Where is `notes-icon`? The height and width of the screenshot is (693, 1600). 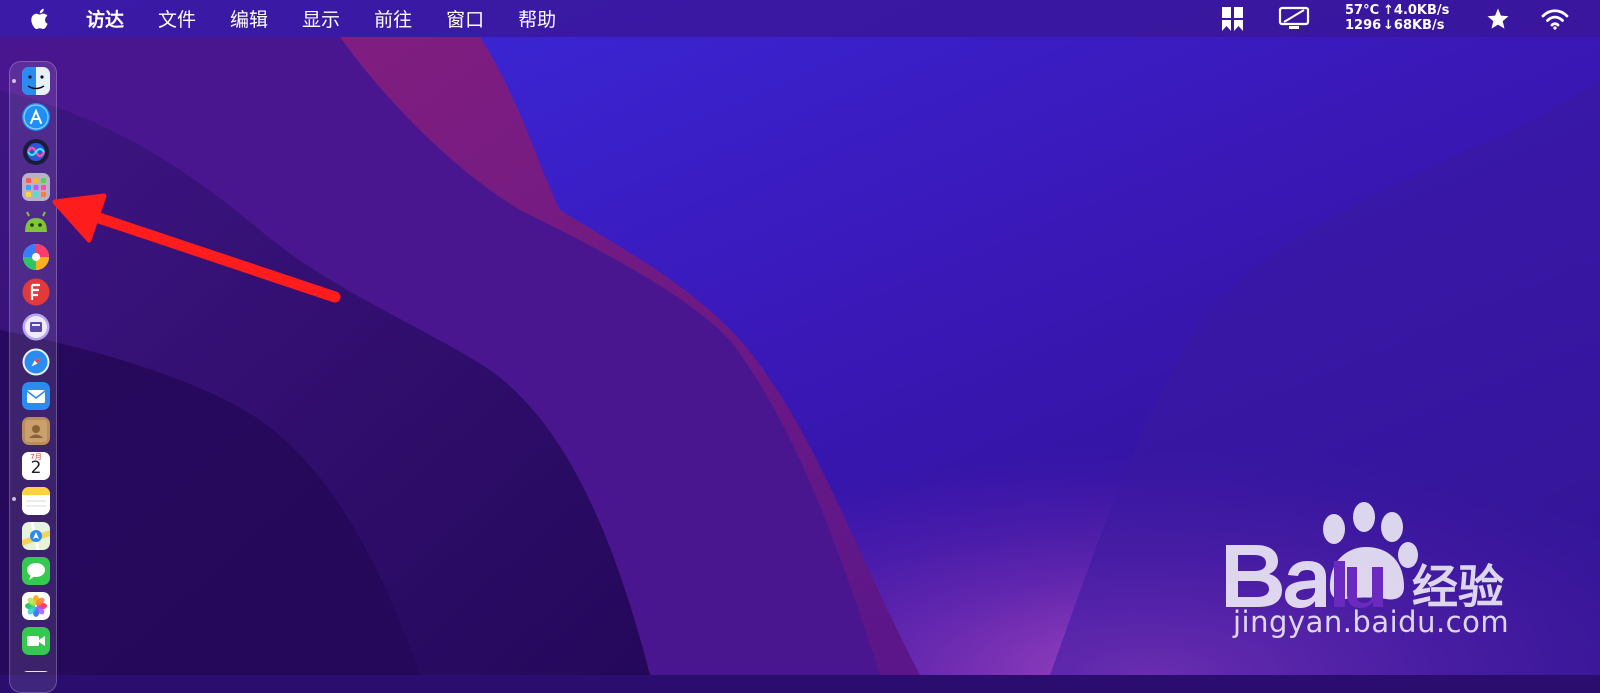 notes-icon is located at coordinates (36, 501).